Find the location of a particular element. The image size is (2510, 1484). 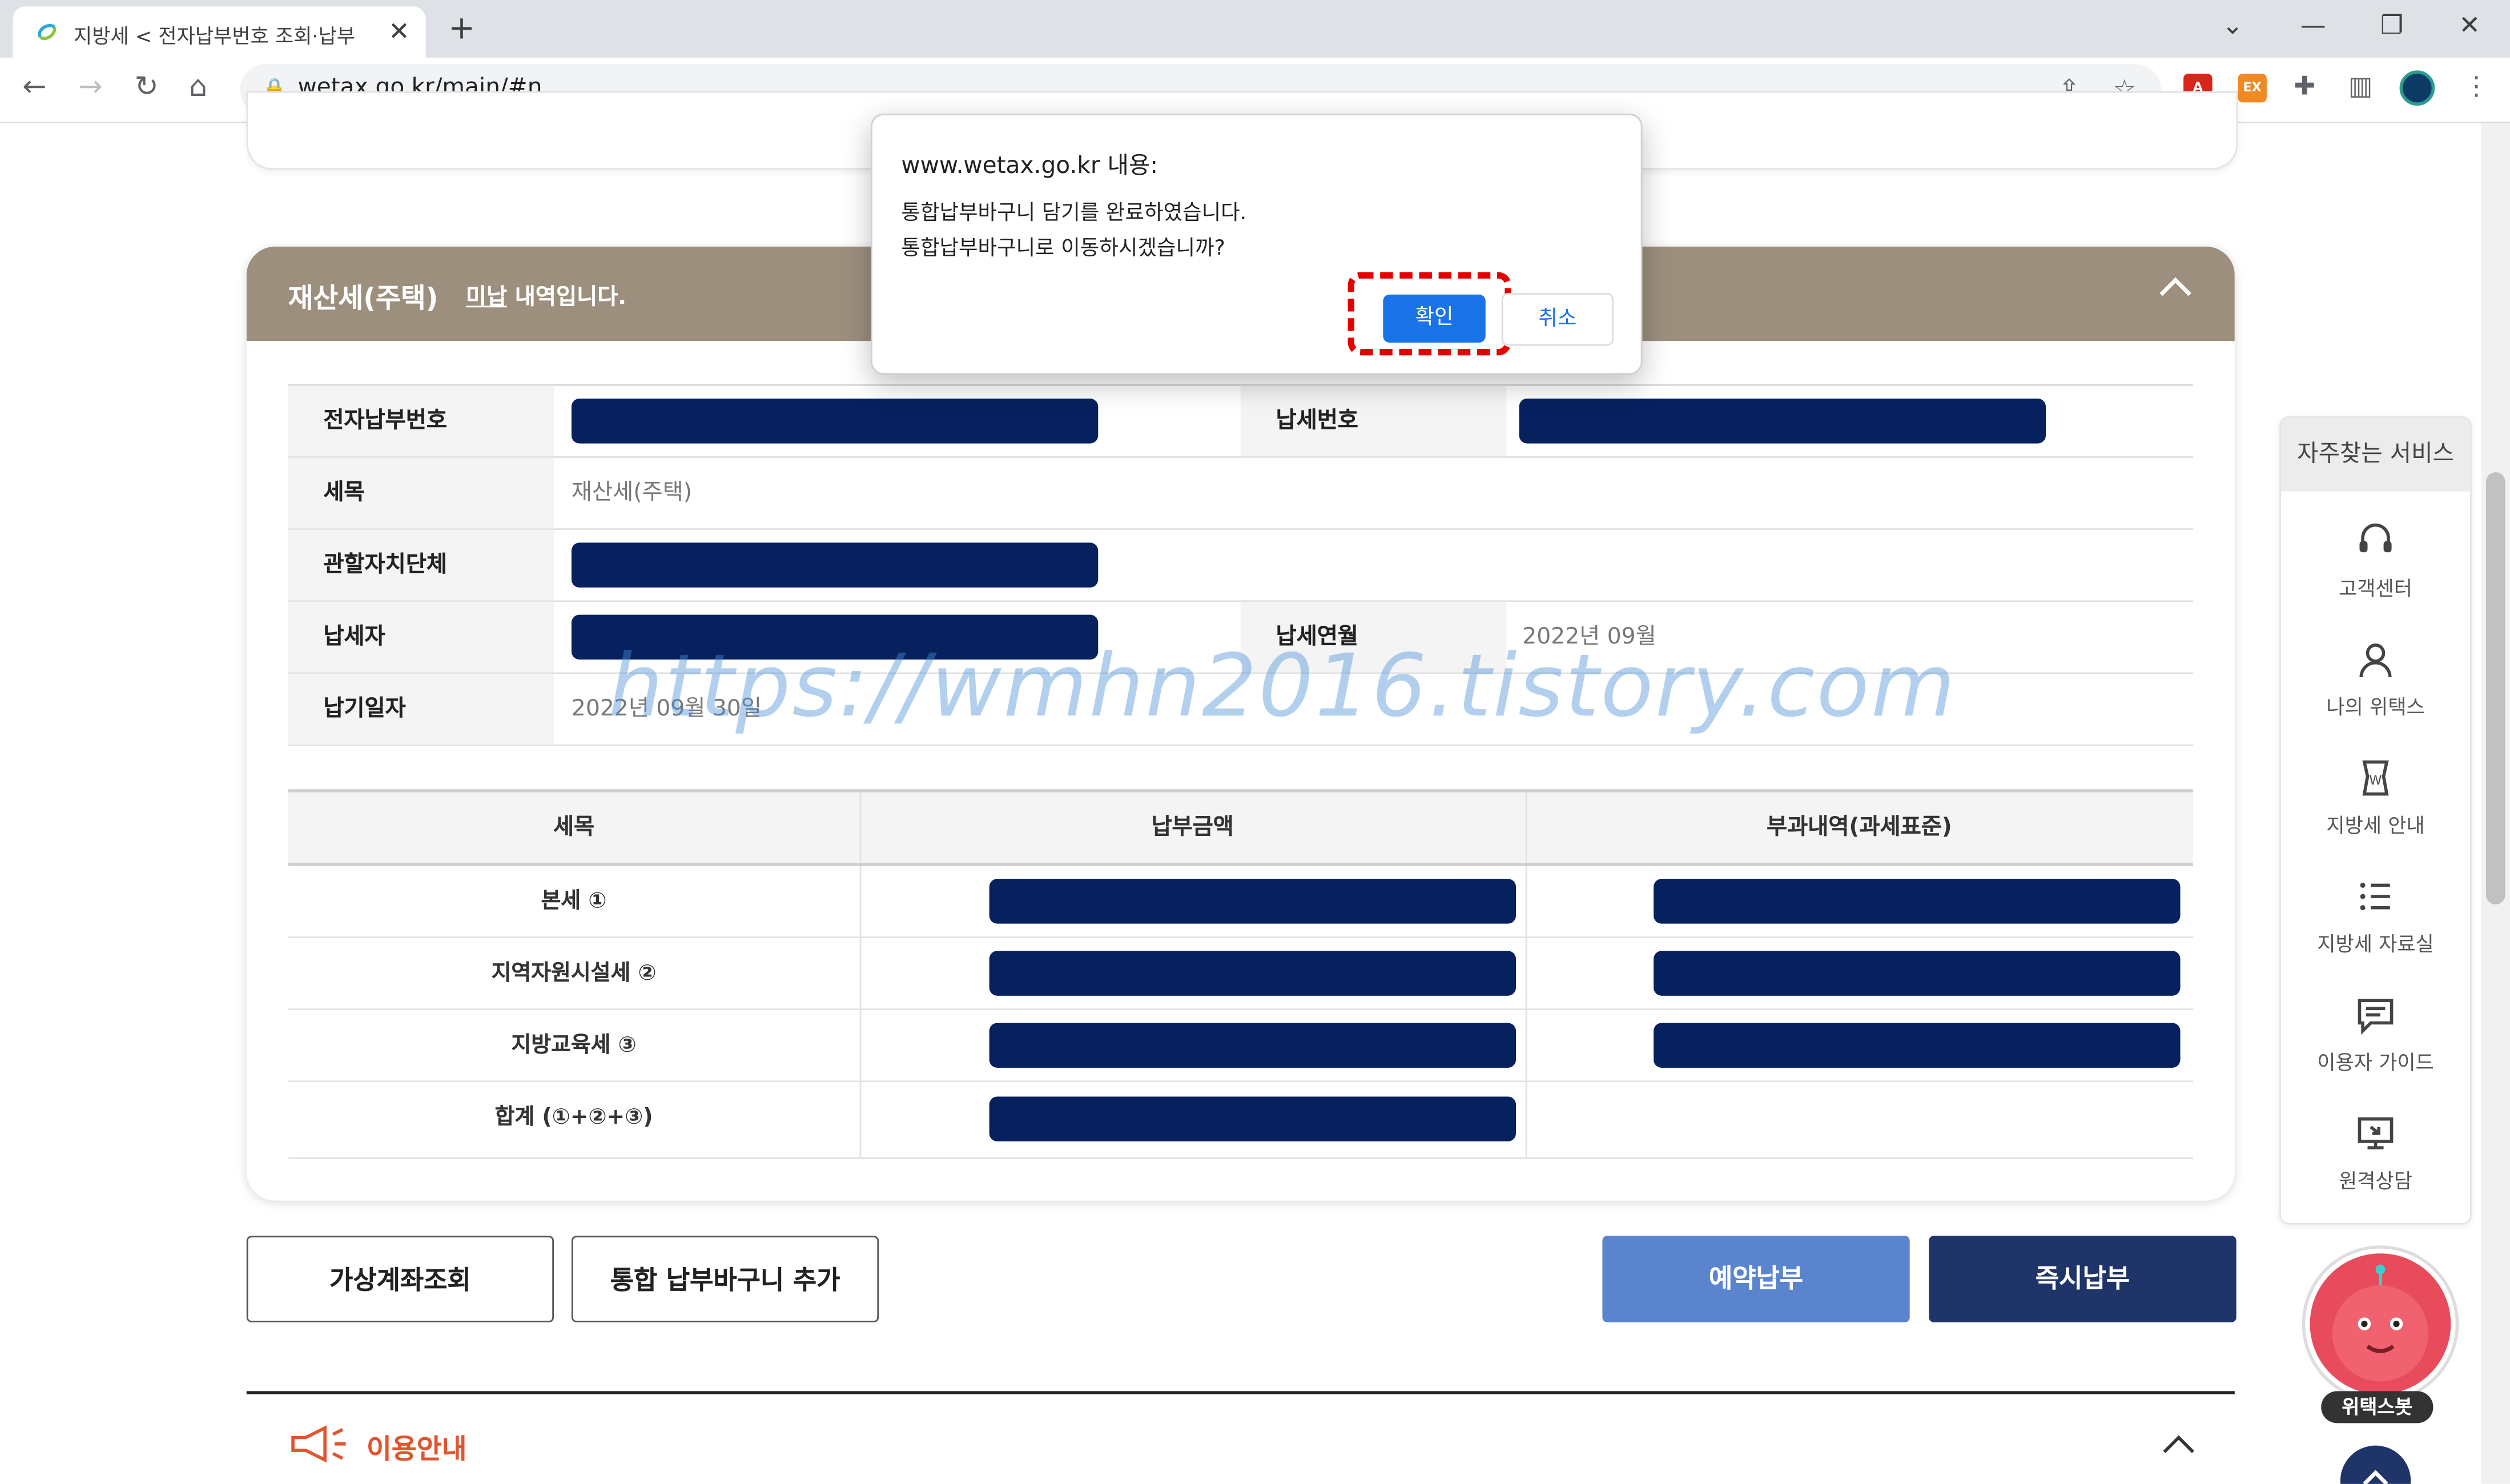

amount-row-total: 합계 (①+②+③) is located at coordinates (1240, 1121).